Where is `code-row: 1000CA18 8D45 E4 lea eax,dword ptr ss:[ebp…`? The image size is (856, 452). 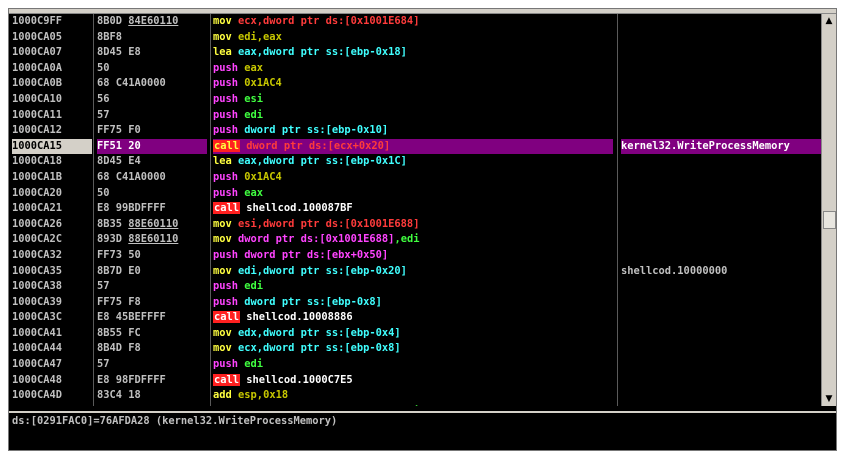
code-row: 1000CA18 8D45 E4 lea eax,dword ptr ss:[ebp… is located at coordinates (422, 162).